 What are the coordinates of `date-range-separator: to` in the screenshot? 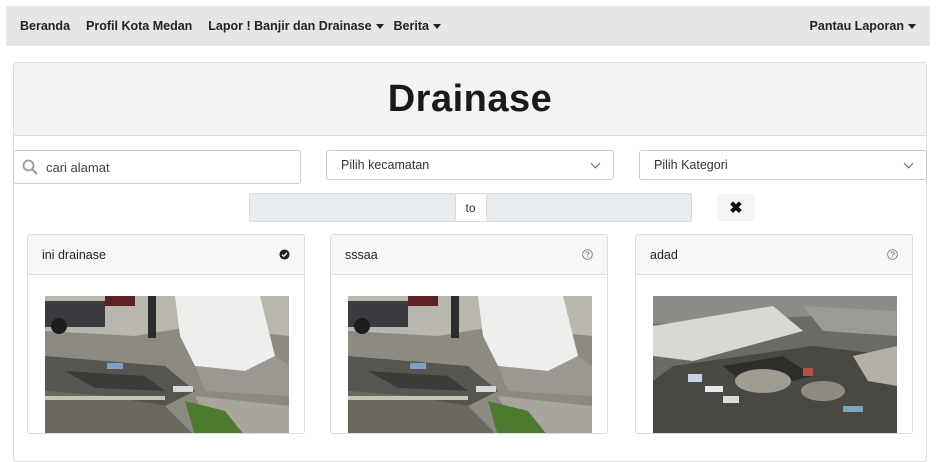 It's located at (470, 207).